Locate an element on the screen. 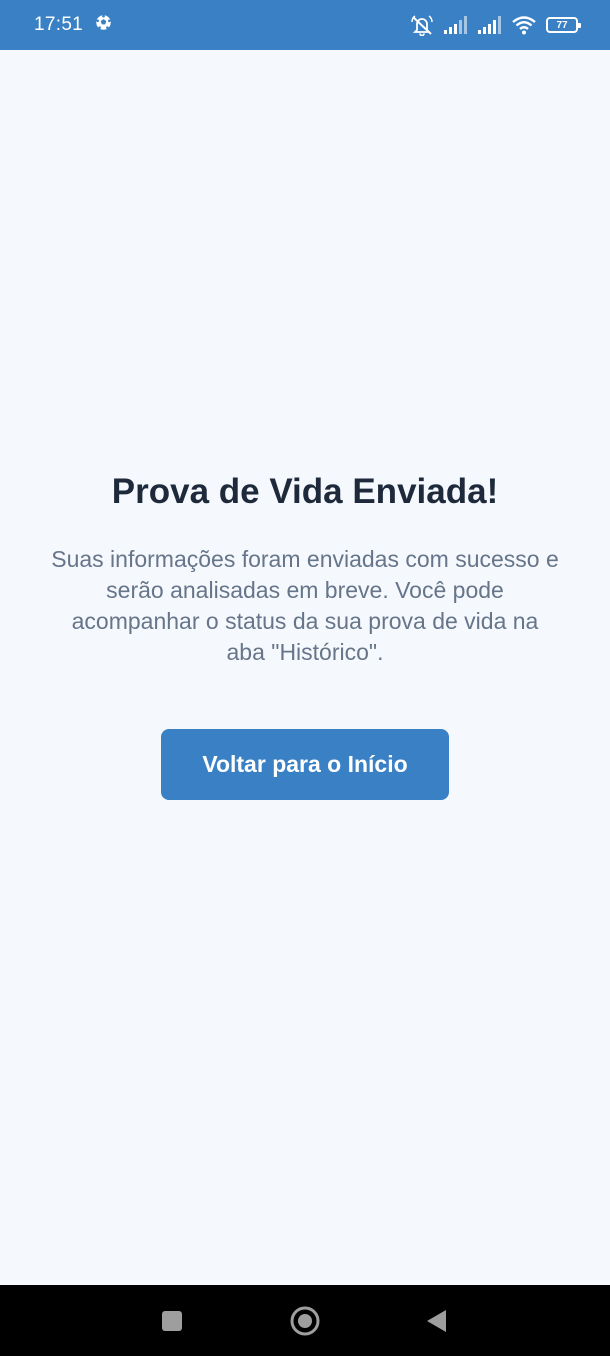 The image size is (610, 1356). battery-level: 77 is located at coordinates (562, 25).